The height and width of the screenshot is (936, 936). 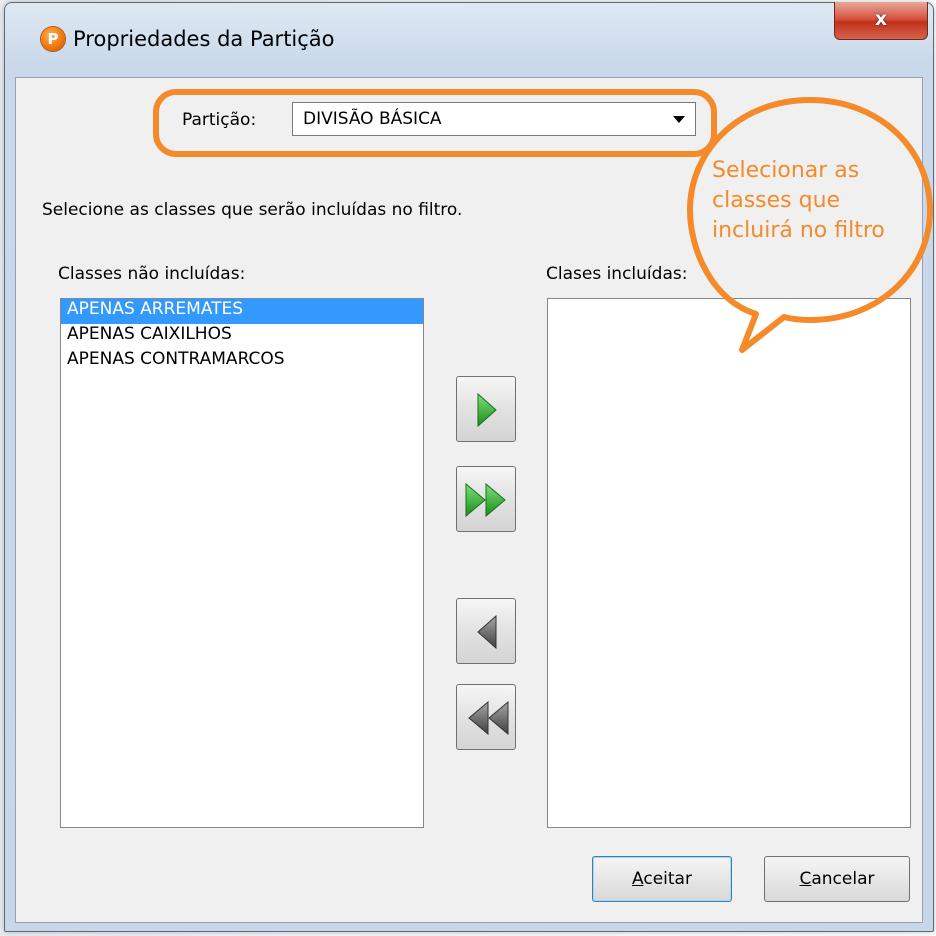 I want to click on callout-line: Selecionar as, so click(x=786, y=170).